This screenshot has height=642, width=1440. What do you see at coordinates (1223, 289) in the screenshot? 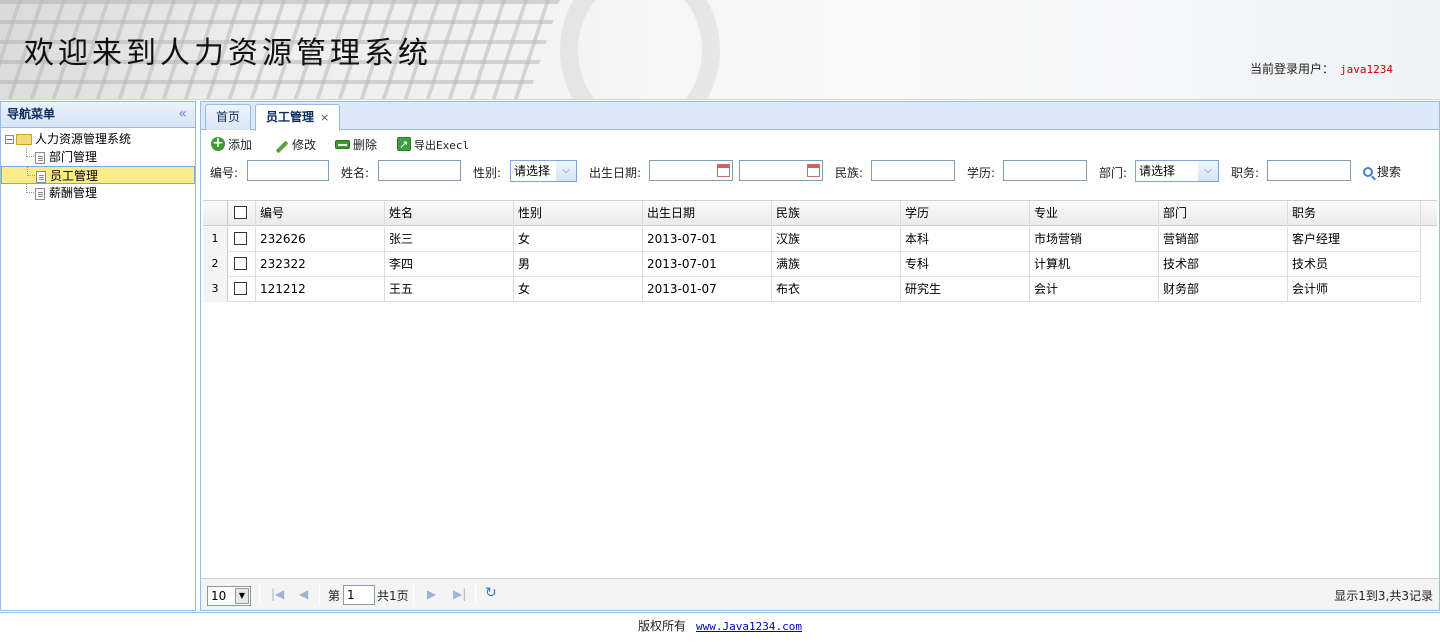
I see `table-cell: 财务部` at bounding box center [1223, 289].